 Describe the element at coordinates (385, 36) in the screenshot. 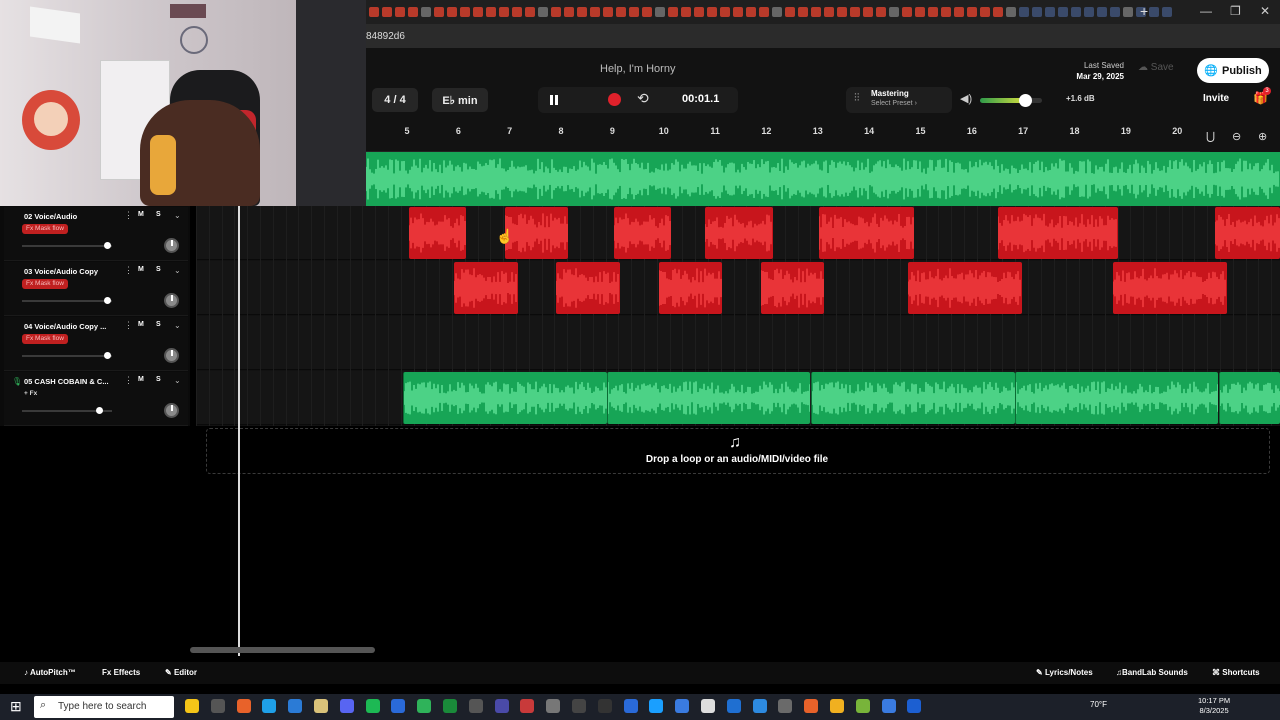

I see `url-text: 84892d6` at that location.